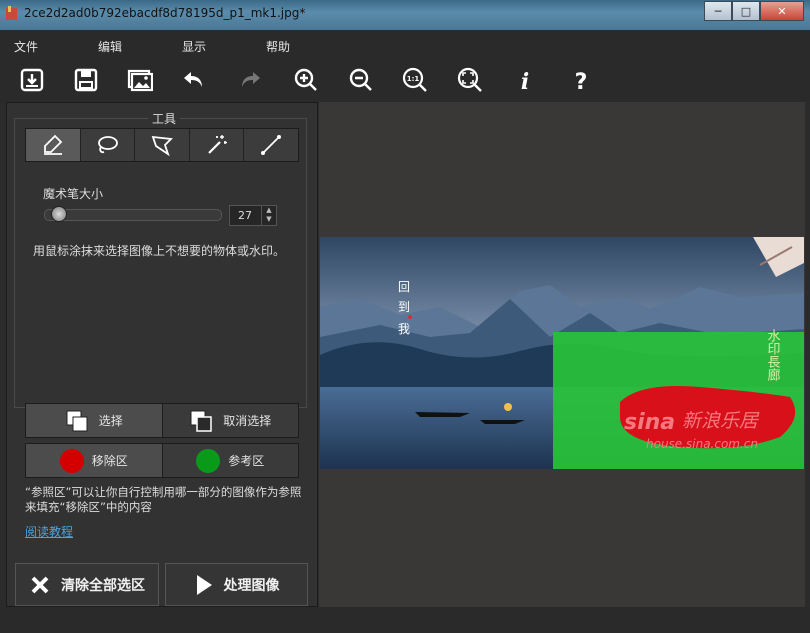 This screenshot has height=633, width=810. I want to click on open-icon, so click(32, 80).